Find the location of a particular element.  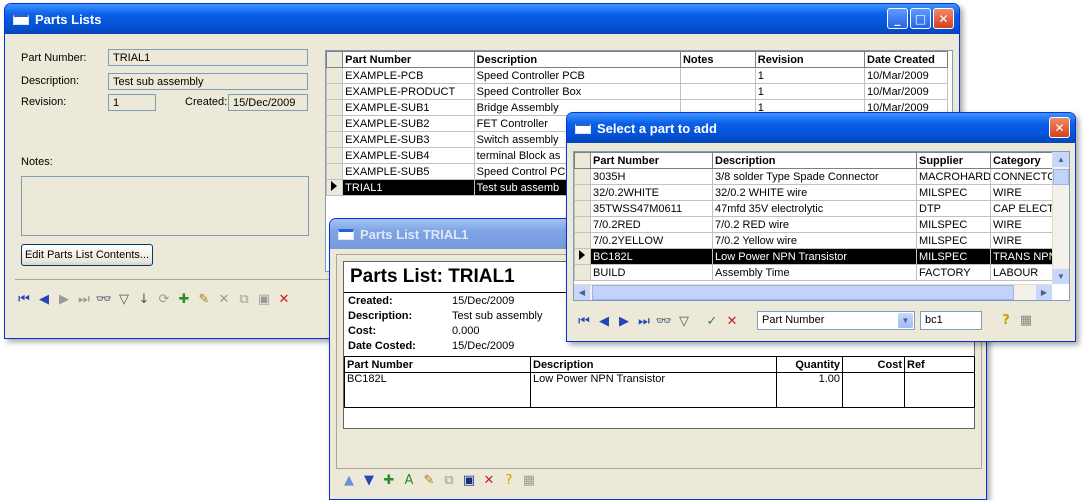

table-cell: CAP ELECT is located at coordinates (1021, 208).